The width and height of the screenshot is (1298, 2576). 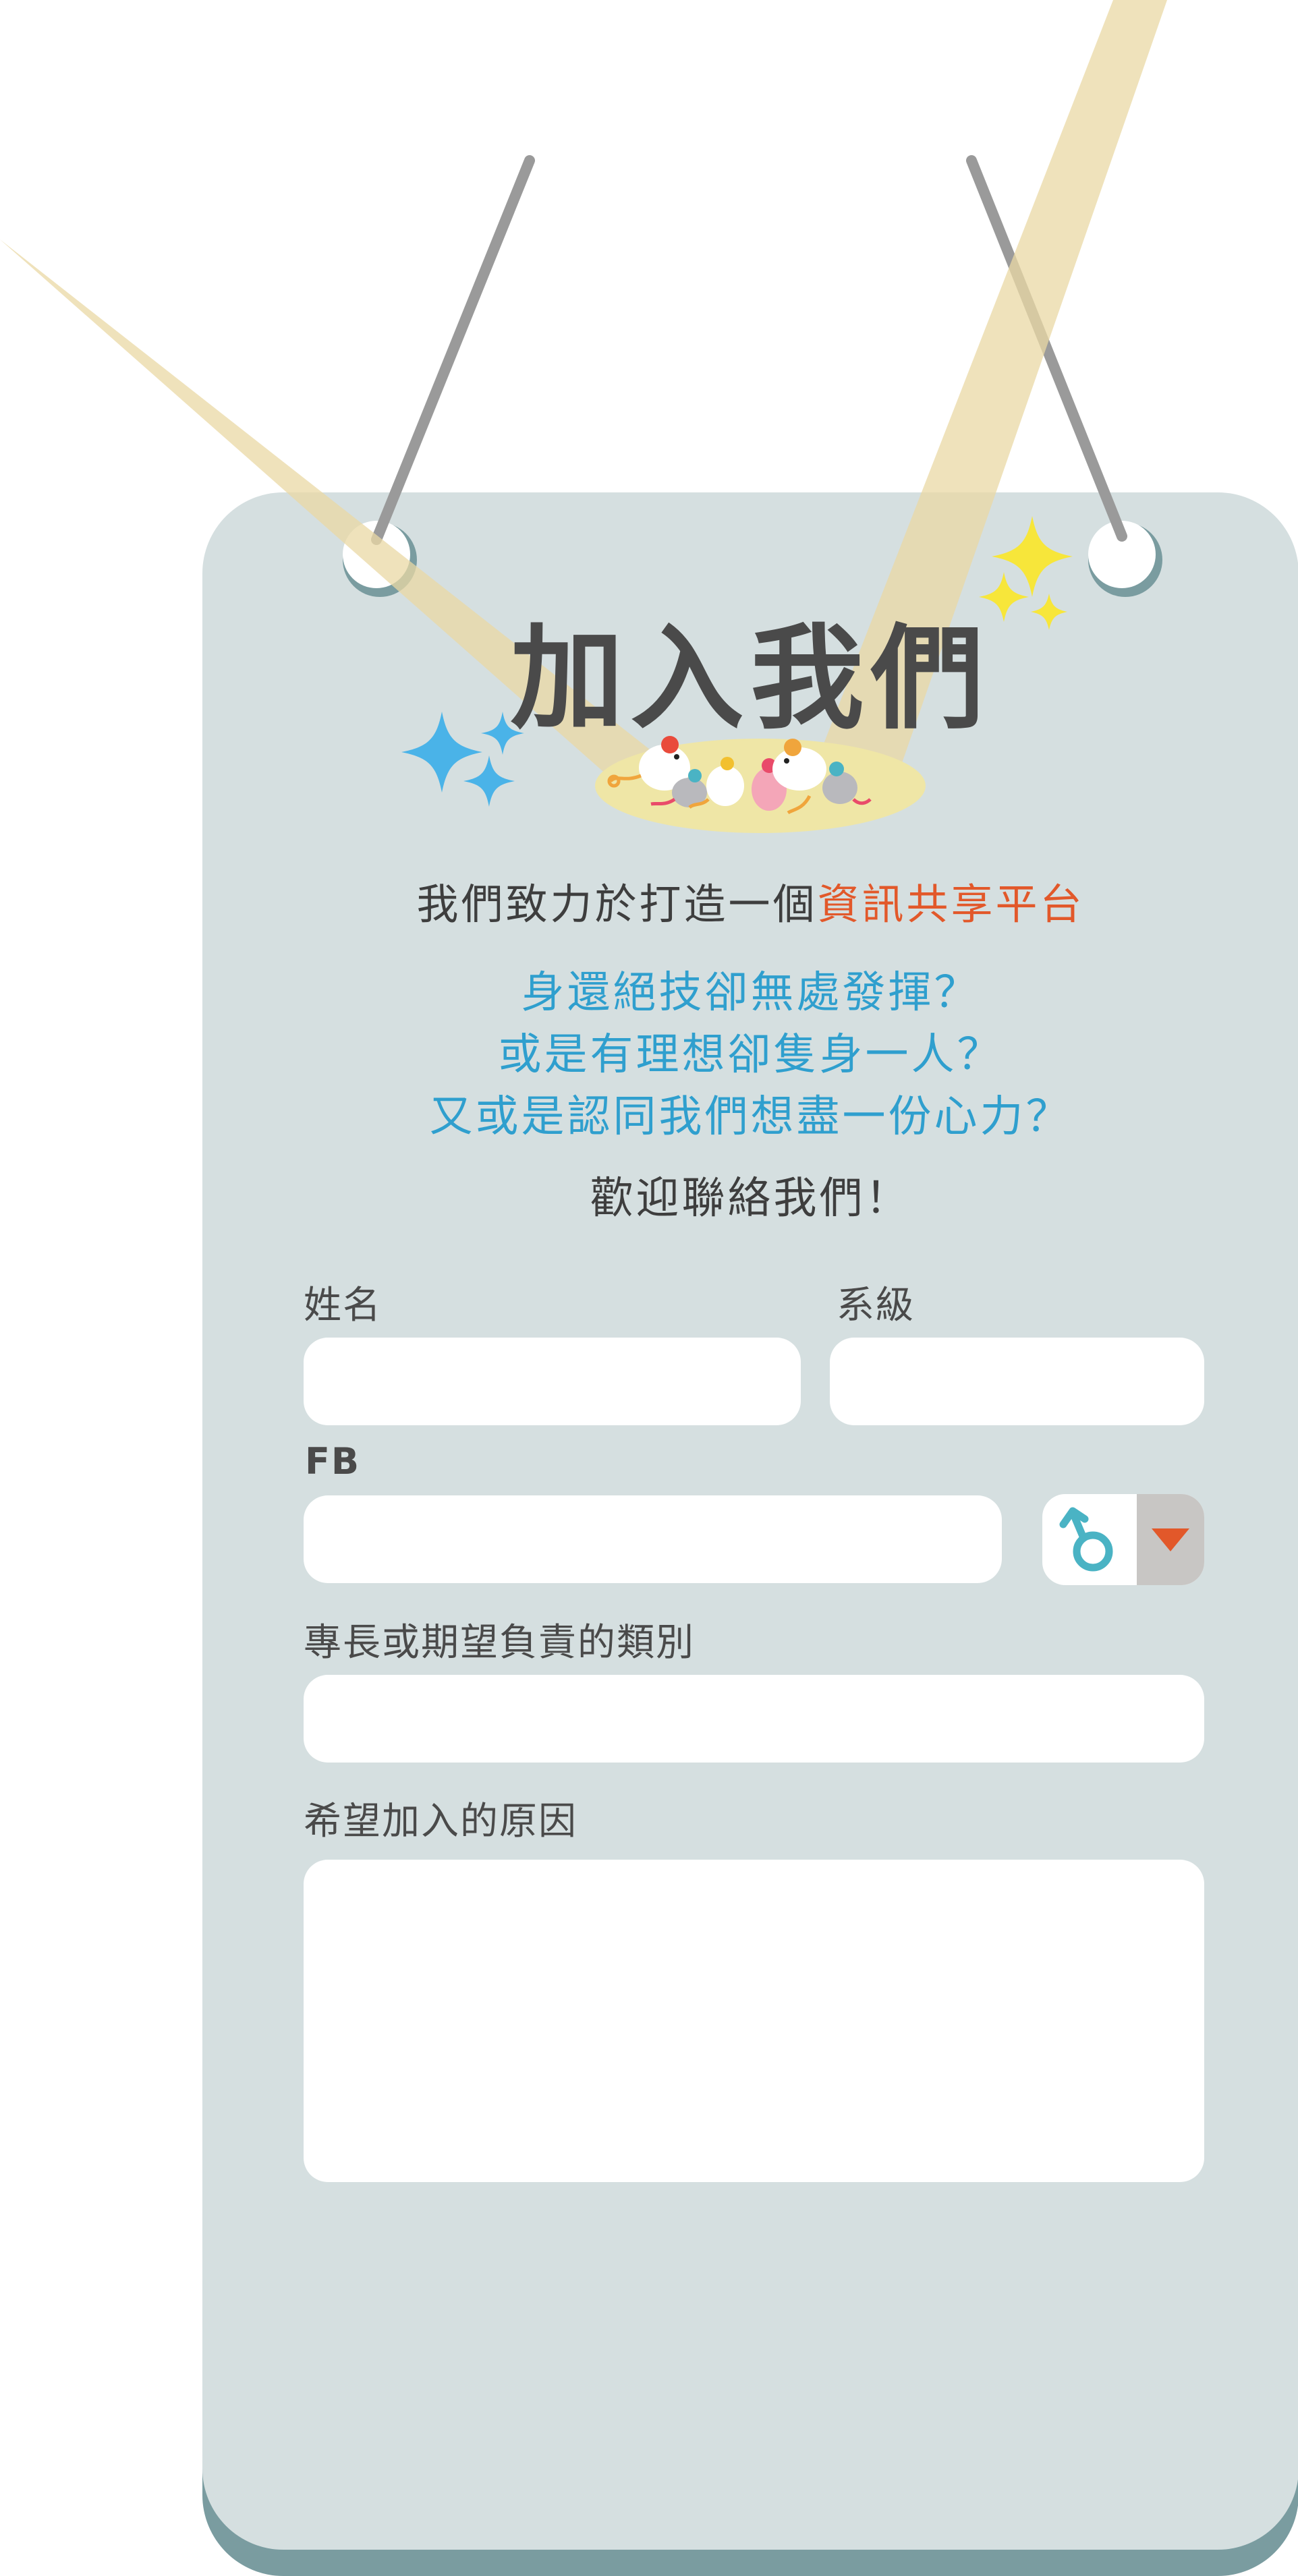 What do you see at coordinates (333, 1461) in the screenshot?
I see `fb-label: FB` at bounding box center [333, 1461].